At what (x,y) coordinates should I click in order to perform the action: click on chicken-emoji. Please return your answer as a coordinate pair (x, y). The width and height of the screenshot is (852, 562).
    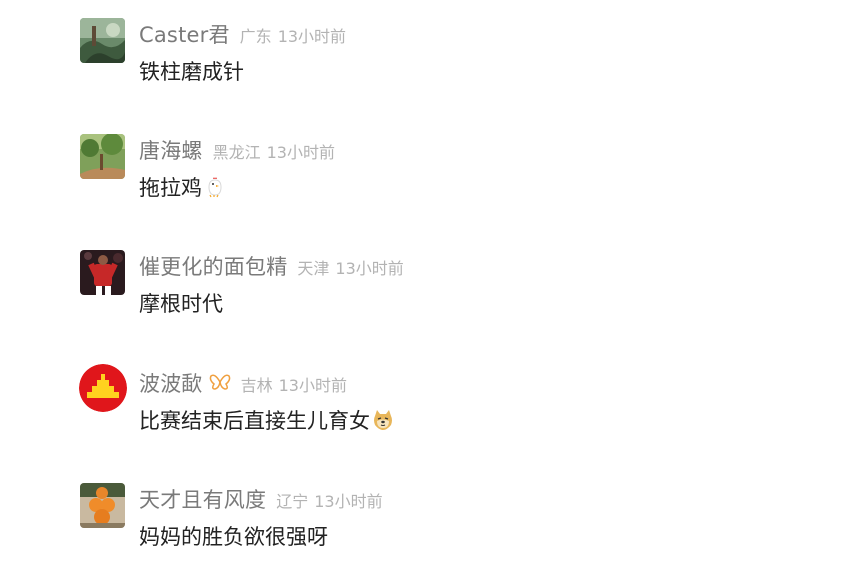
    Looking at the image, I should click on (215, 187).